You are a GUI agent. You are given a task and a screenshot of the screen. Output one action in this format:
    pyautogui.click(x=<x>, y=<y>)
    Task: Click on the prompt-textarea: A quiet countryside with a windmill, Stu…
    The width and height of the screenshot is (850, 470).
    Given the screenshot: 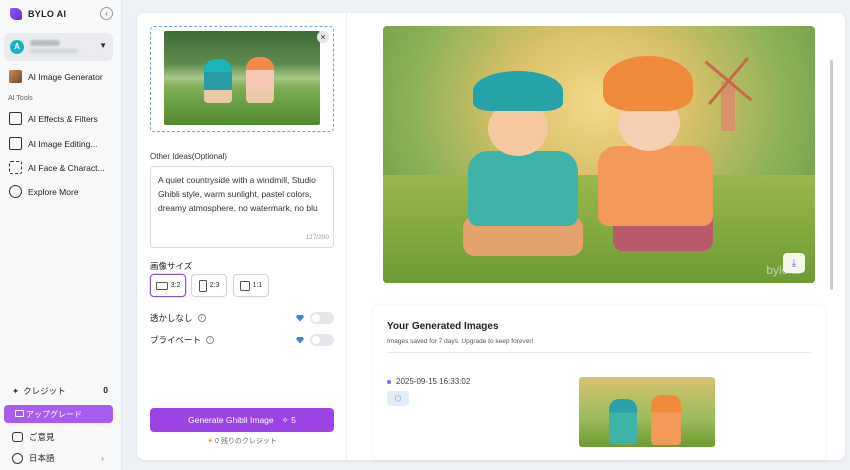 What is the action you would take?
    pyautogui.click(x=242, y=207)
    